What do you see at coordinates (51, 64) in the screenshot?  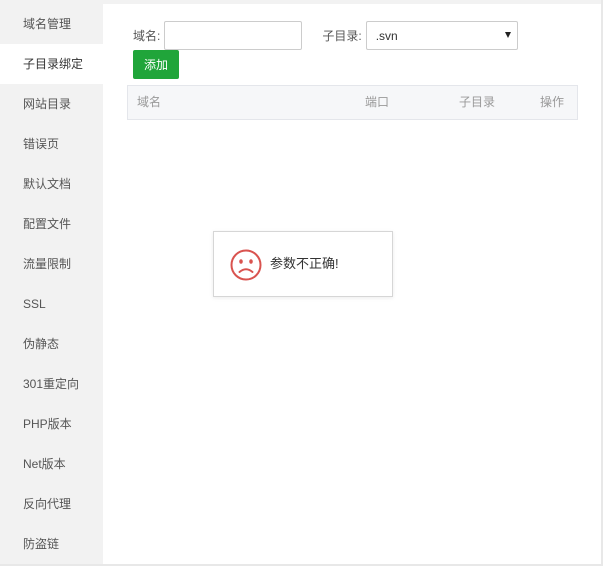 I see `sidebar-item-subdir-binding: 子目录绑定` at bounding box center [51, 64].